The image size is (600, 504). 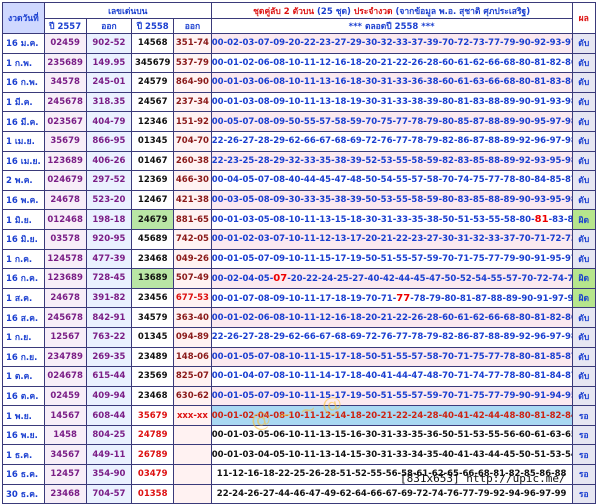 I want to click on result-2558: 421-38, so click(x=192, y=200).